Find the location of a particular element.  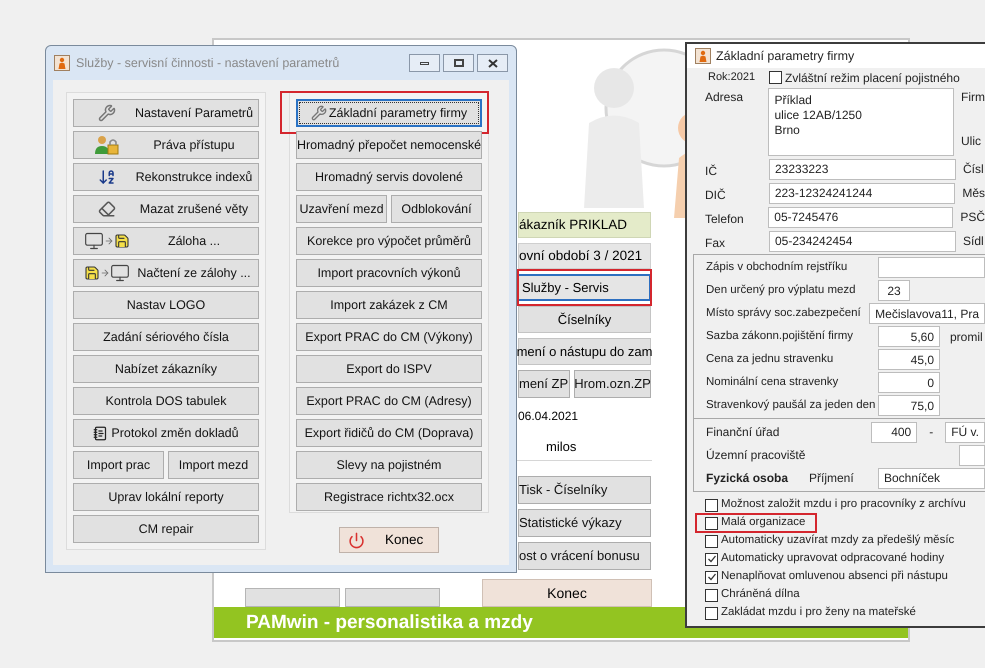

eraser-icon is located at coordinates (107, 209).